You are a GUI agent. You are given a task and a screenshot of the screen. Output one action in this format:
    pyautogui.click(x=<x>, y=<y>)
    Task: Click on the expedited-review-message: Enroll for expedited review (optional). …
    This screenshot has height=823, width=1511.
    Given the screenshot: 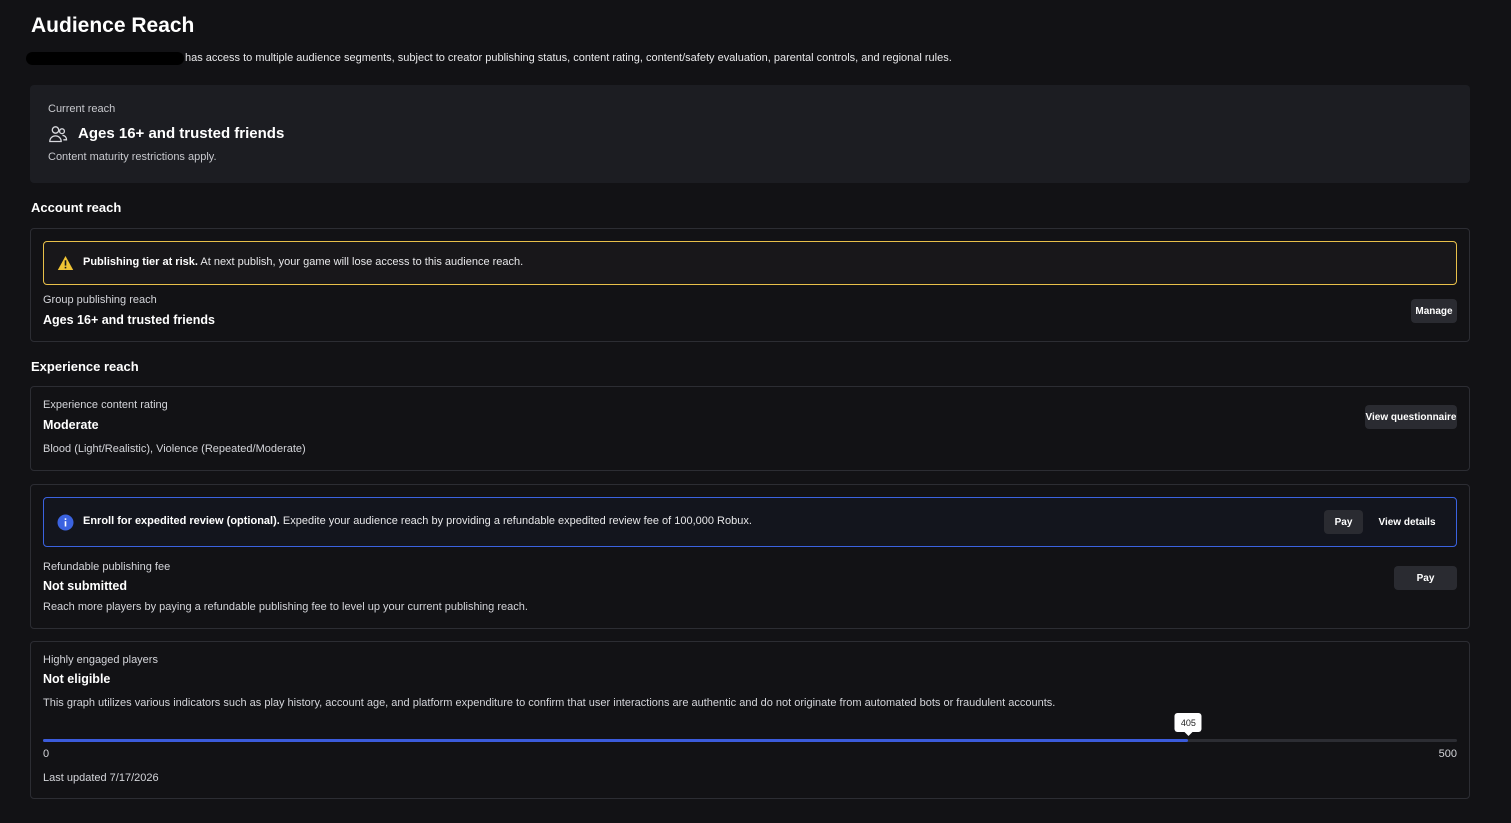 What is the action you would take?
    pyautogui.click(x=417, y=521)
    